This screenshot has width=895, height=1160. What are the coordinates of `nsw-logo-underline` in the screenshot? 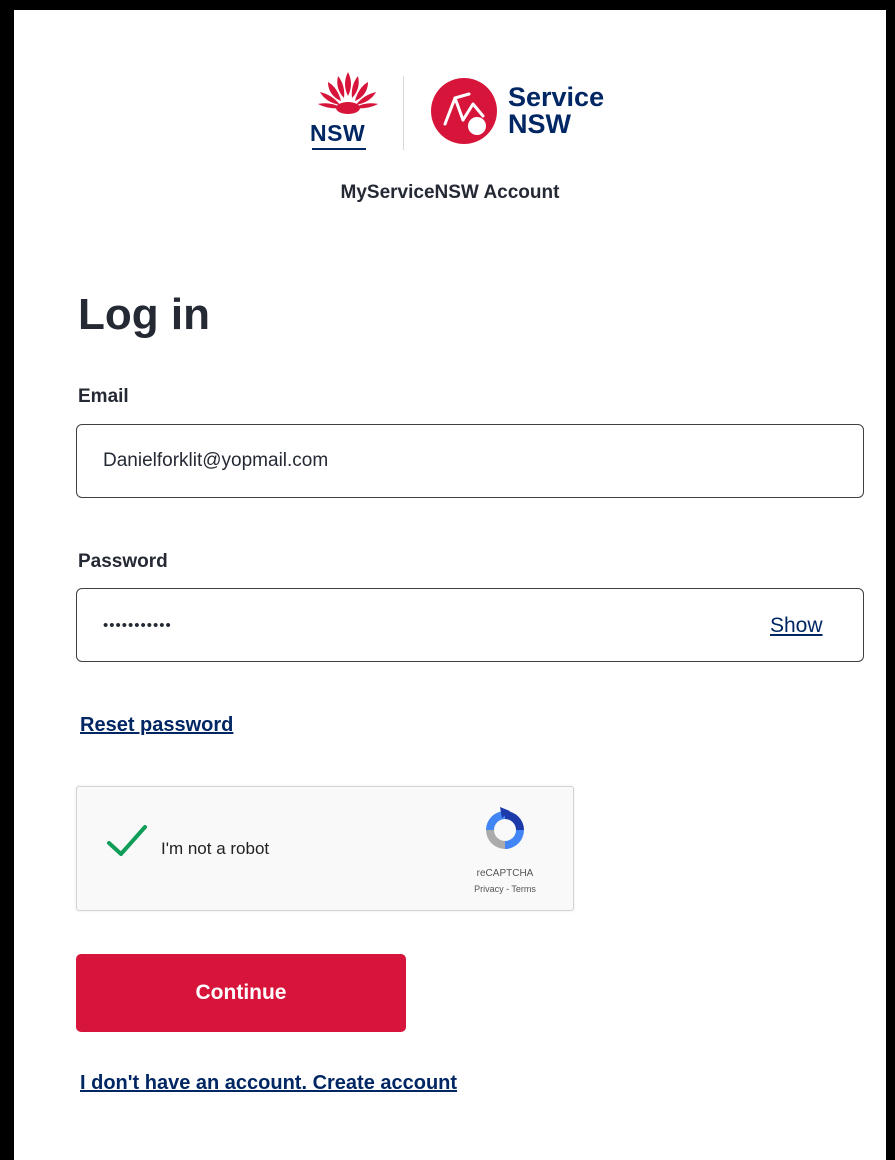 It's located at (339, 149).